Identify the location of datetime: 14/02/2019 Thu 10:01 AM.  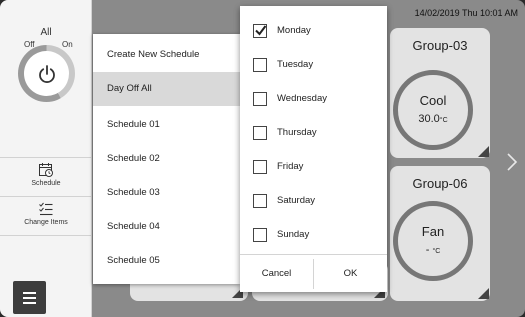
(466, 13).